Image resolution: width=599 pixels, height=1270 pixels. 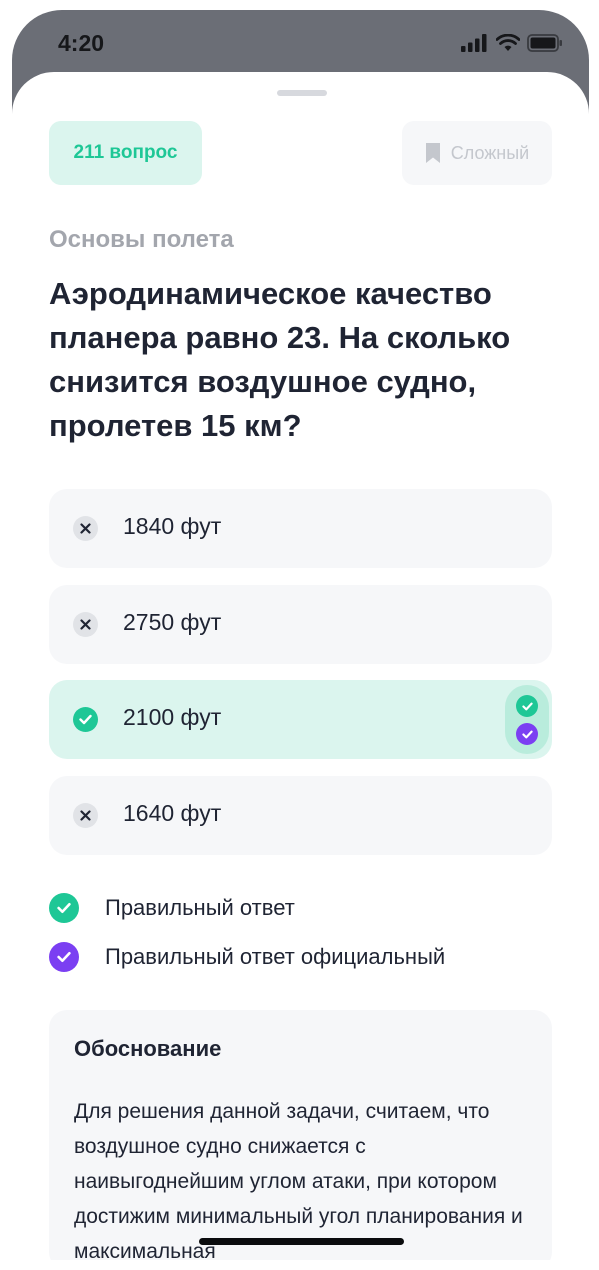 I want to click on answer-marks, so click(x=527, y=719).